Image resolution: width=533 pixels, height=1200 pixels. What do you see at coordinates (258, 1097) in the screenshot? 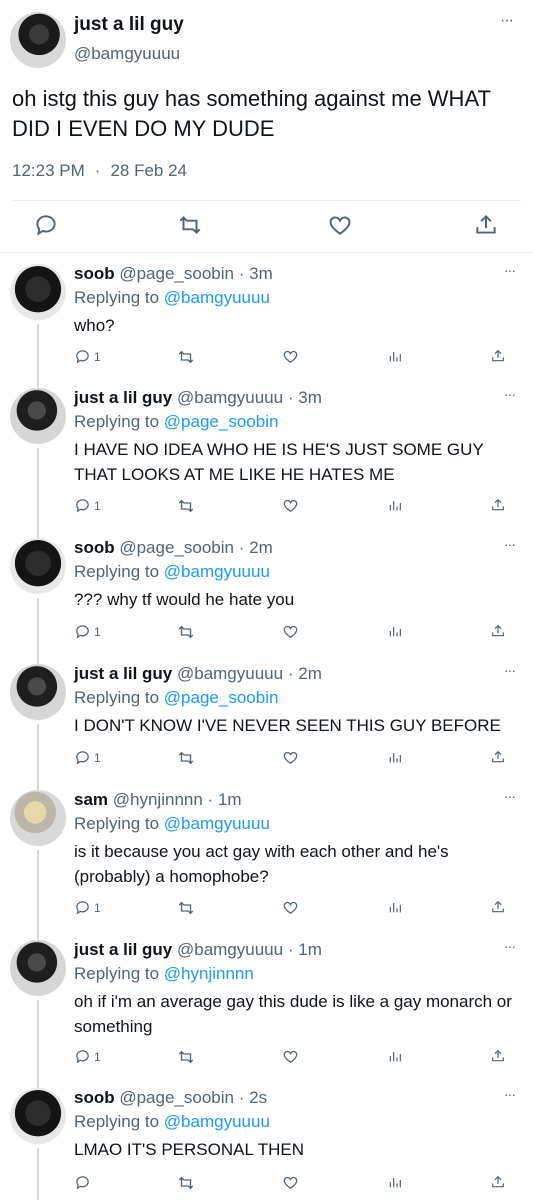
I see `timestamp: 2s` at bounding box center [258, 1097].